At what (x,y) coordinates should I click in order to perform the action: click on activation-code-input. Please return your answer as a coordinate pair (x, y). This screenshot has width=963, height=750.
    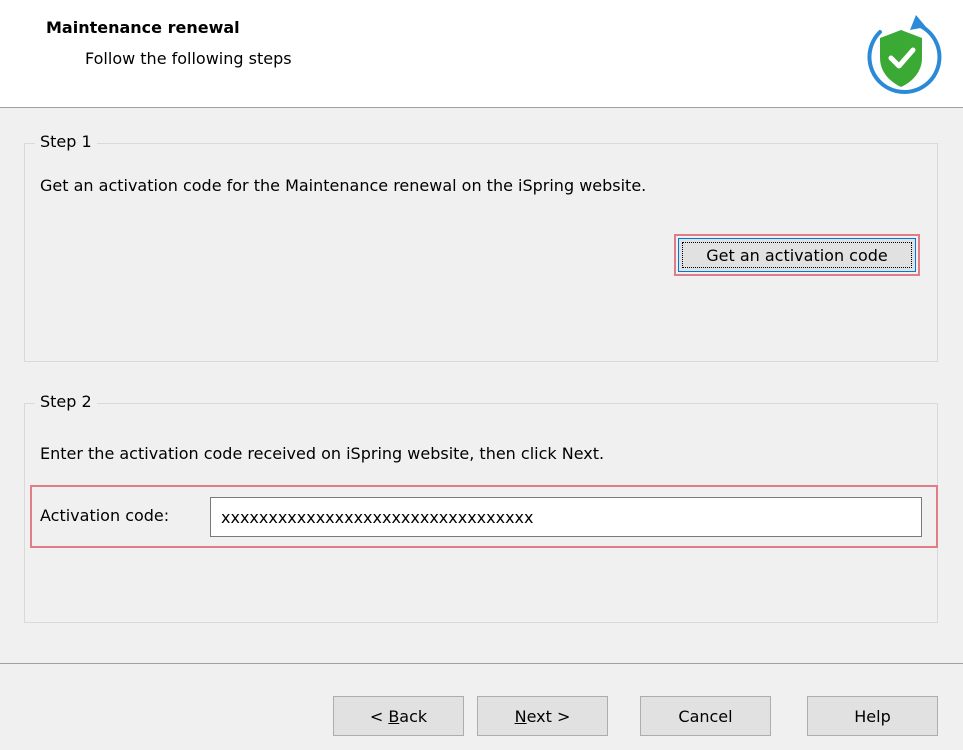
    Looking at the image, I should click on (566, 517).